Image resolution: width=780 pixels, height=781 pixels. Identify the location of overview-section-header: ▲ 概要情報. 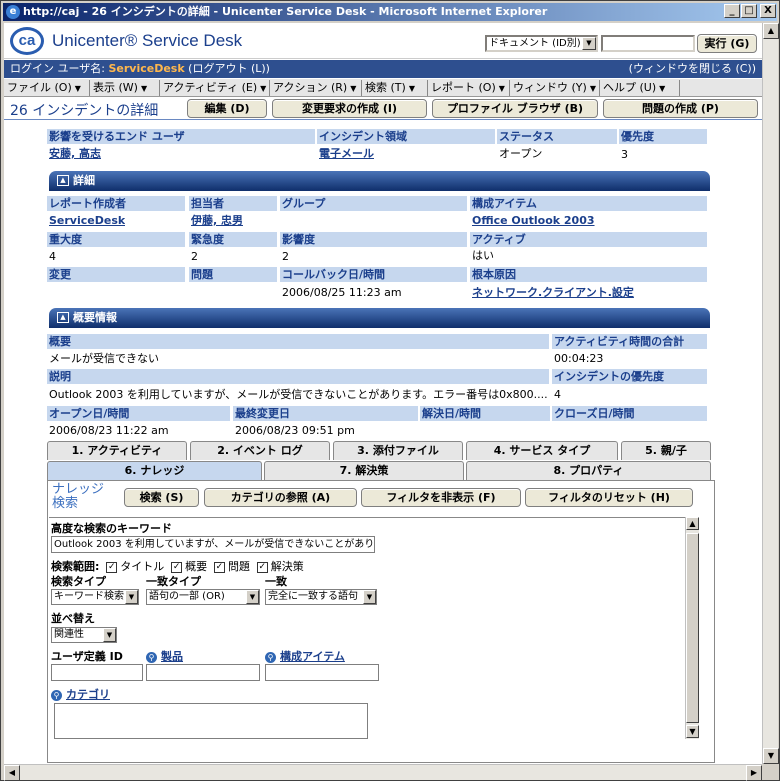
(379, 318).